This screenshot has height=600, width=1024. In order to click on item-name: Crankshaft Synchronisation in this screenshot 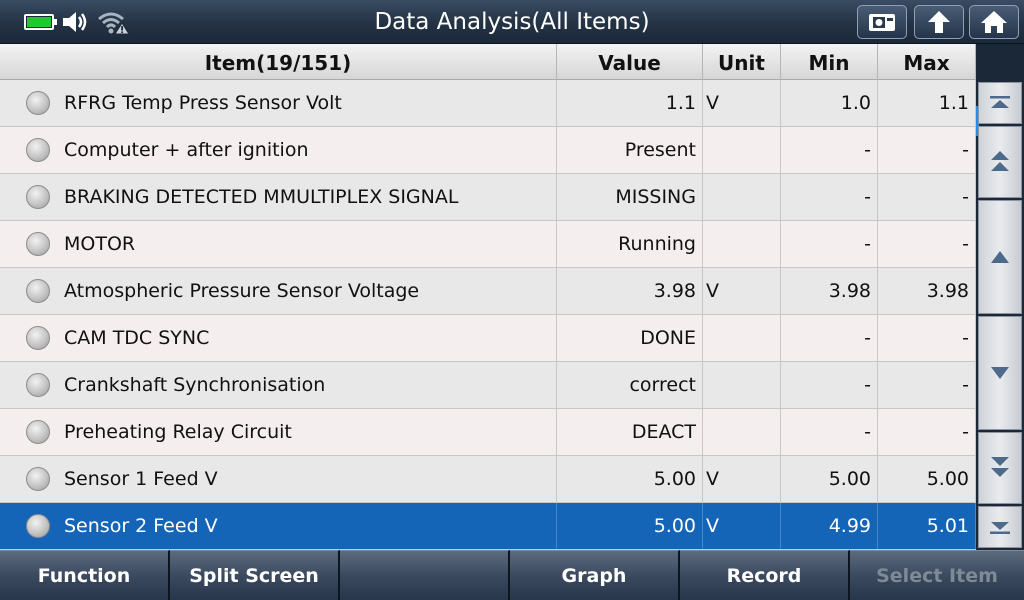, I will do `click(195, 385)`.